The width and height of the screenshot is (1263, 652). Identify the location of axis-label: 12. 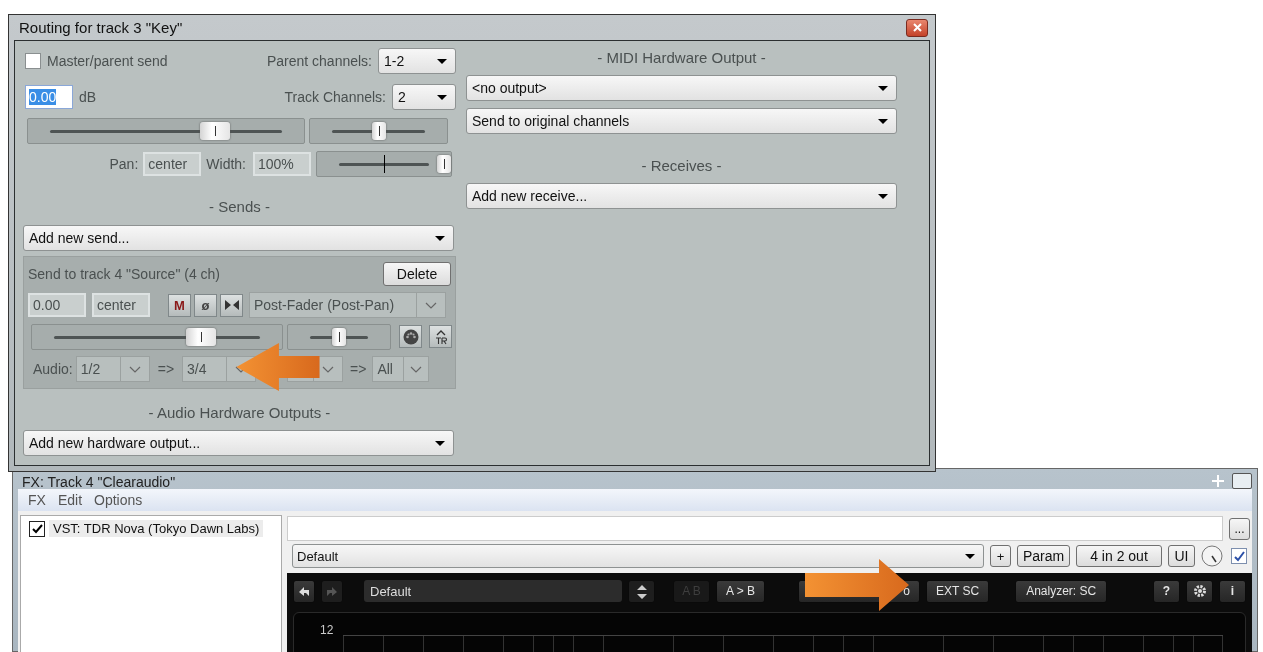
(327, 630).